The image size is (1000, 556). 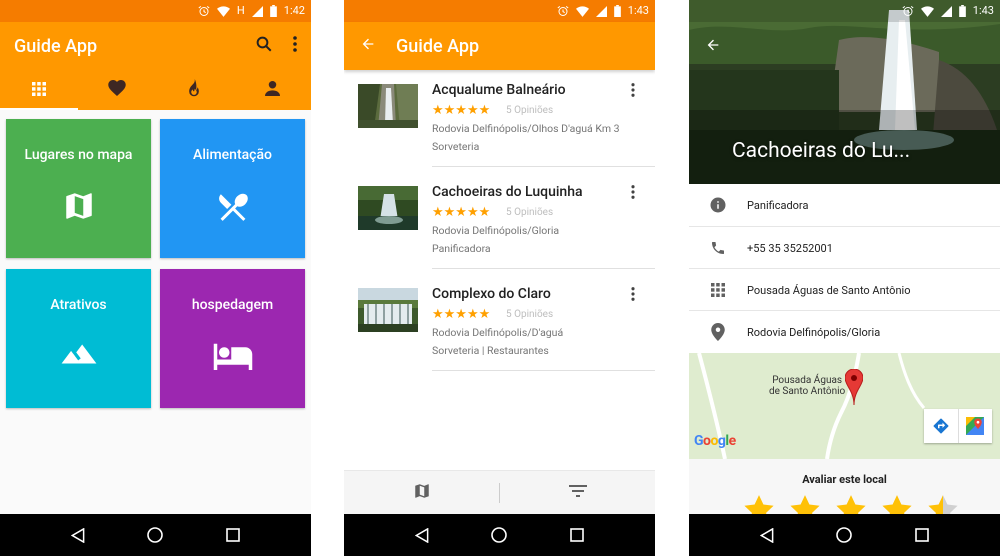 I want to click on phone-icon, so click(x=718, y=248).